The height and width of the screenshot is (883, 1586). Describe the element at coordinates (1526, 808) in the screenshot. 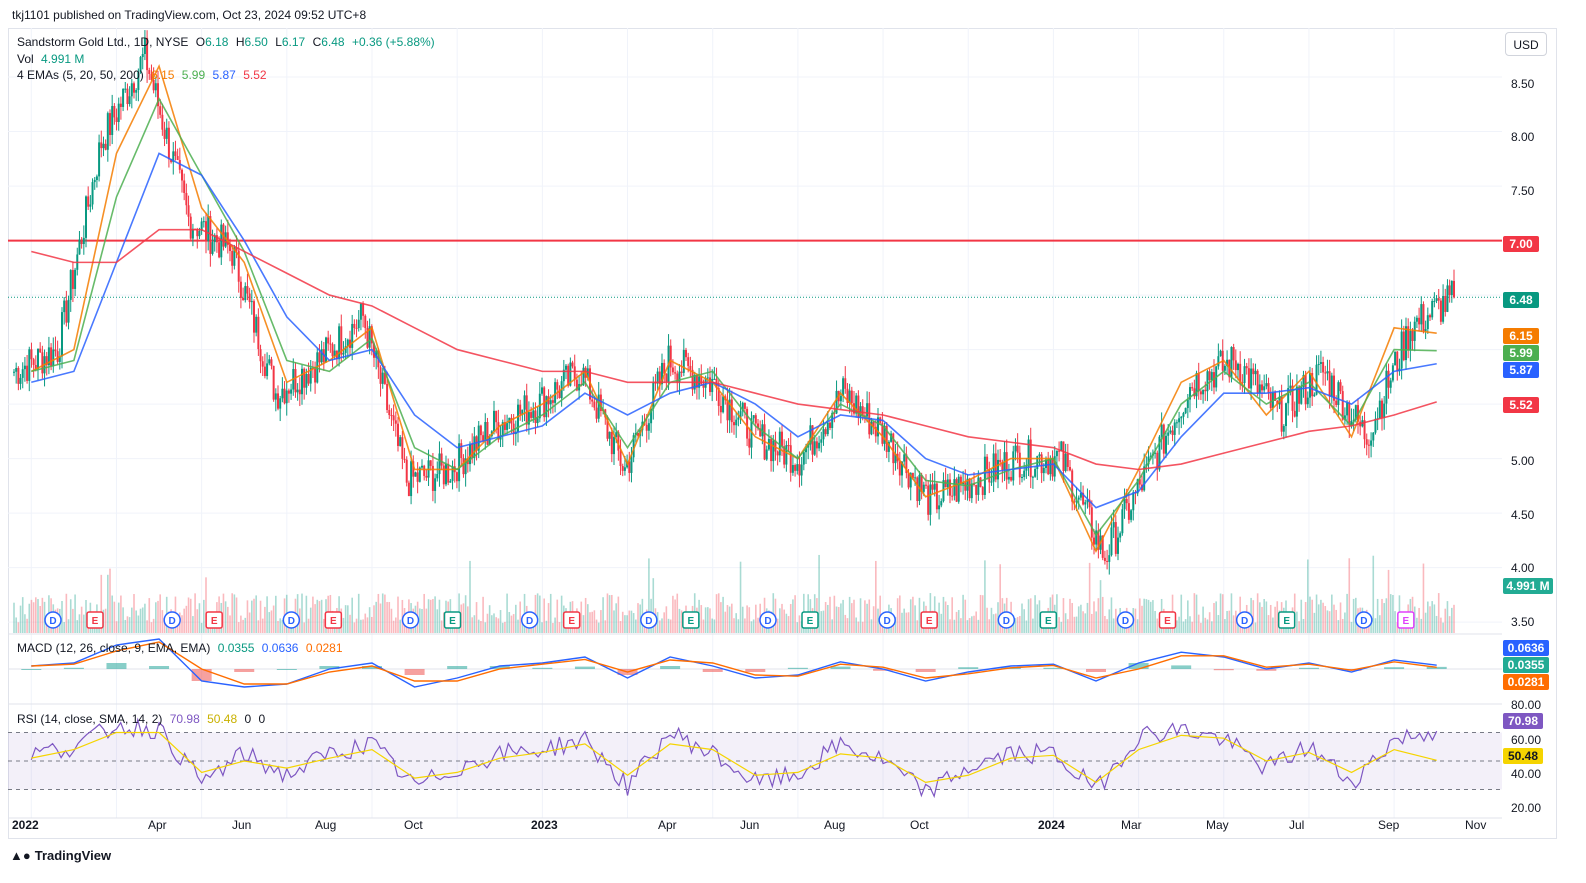

I see `rsi-tick: 20.00` at that location.